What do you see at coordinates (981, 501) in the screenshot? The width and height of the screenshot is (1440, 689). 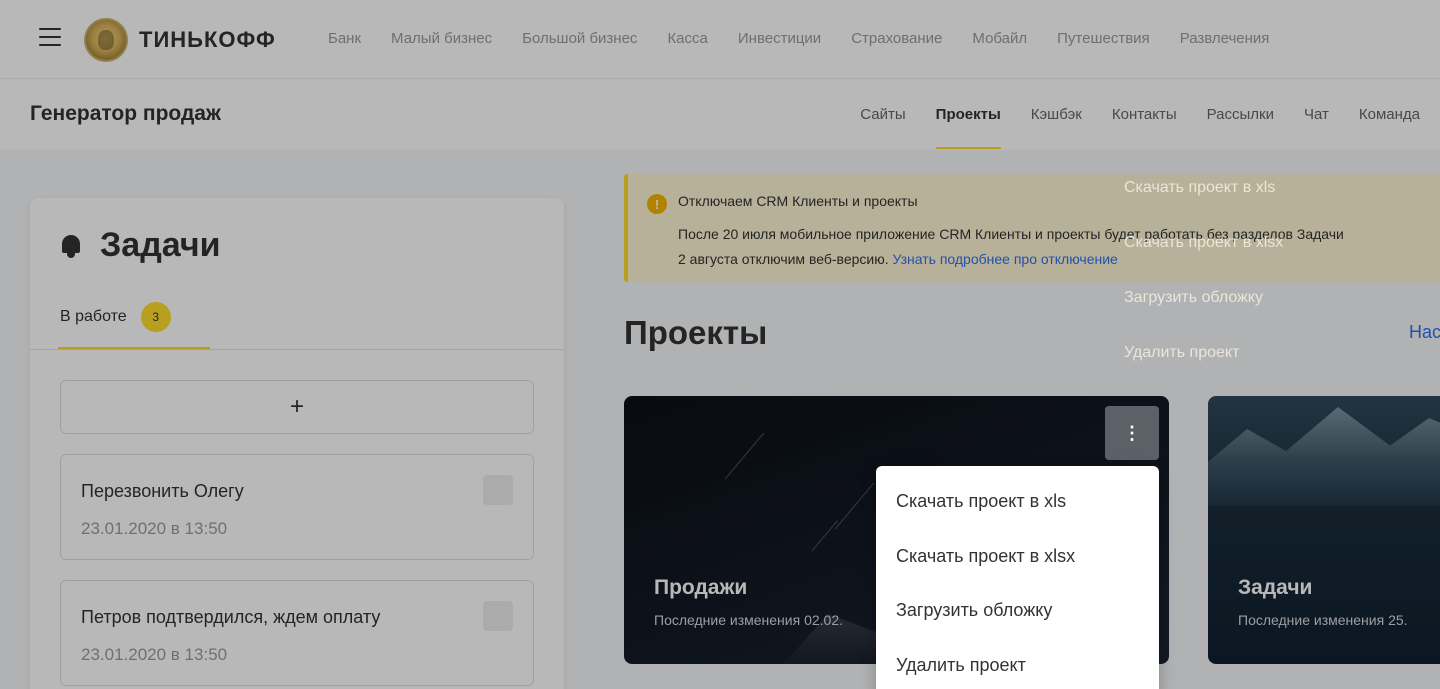 I see `menu-item-download-xls: Скачать проект в xls` at bounding box center [981, 501].